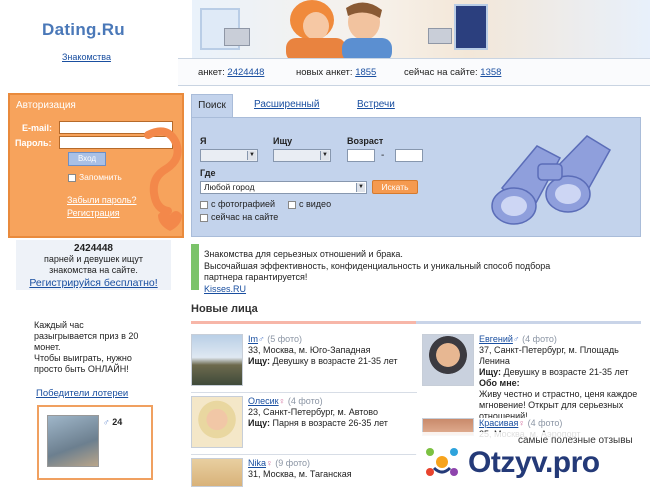 Image resolution: width=650 pixels, height=487 pixels. What do you see at coordinates (224, 309) in the screenshot?
I see `new-faces-title: Новые лица` at bounding box center [224, 309].